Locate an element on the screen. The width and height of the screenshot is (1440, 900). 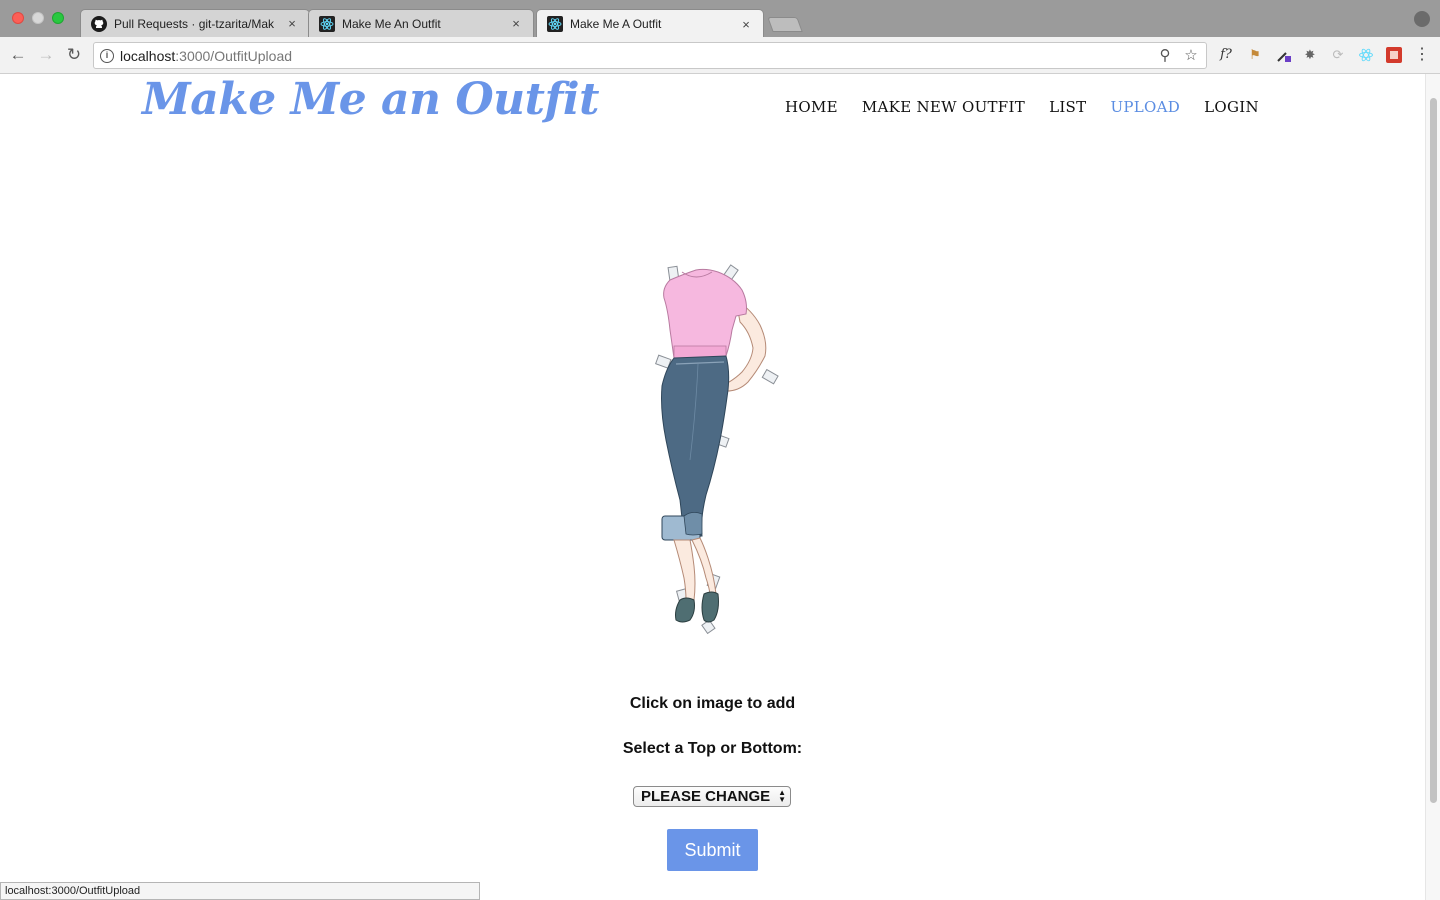
nav-login: LOGIN is located at coordinates (1231, 107).